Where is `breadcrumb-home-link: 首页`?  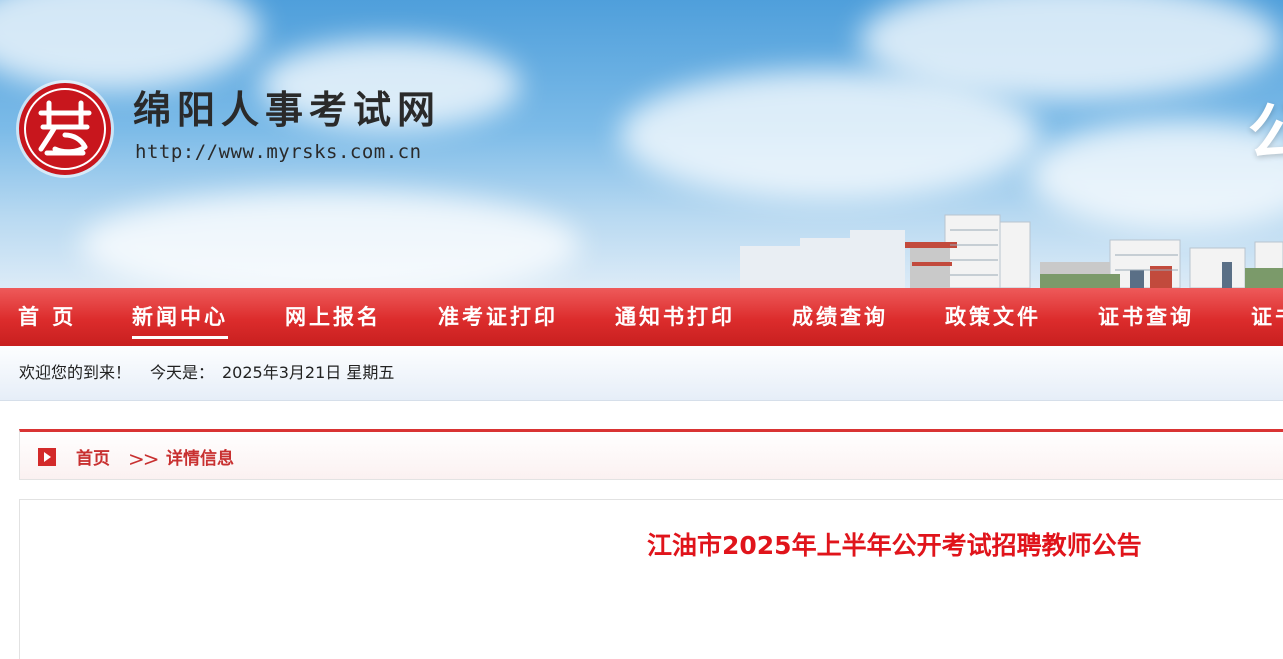 breadcrumb-home-link: 首页 is located at coordinates (93, 459).